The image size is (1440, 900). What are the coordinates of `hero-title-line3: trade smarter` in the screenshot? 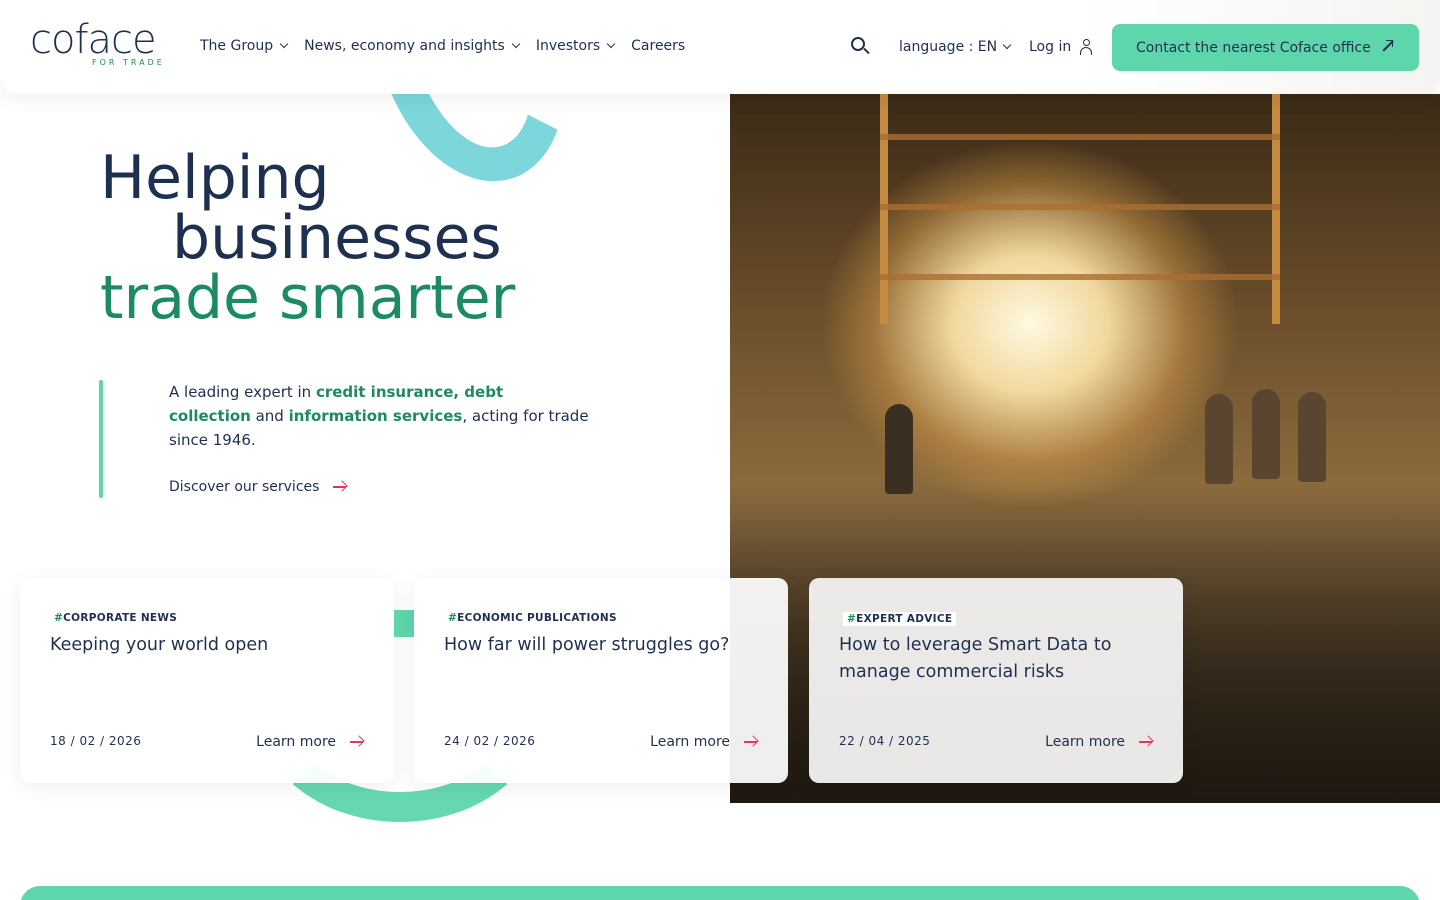 It's located at (308, 298).